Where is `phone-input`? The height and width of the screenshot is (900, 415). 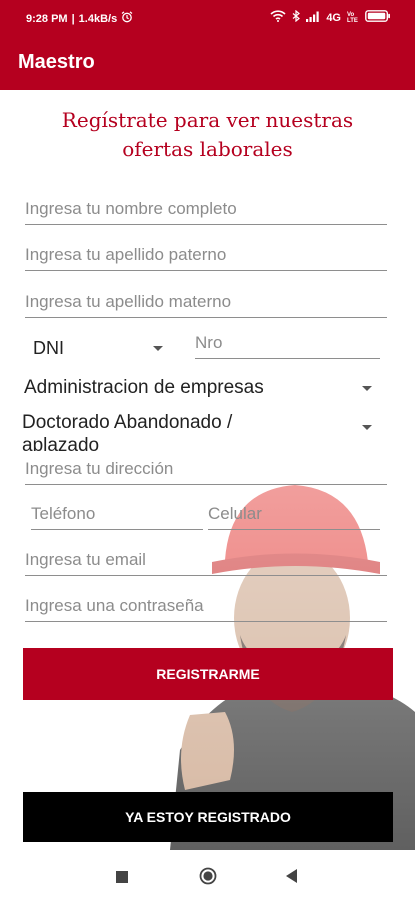
phone-input is located at coordinates (117, 514).